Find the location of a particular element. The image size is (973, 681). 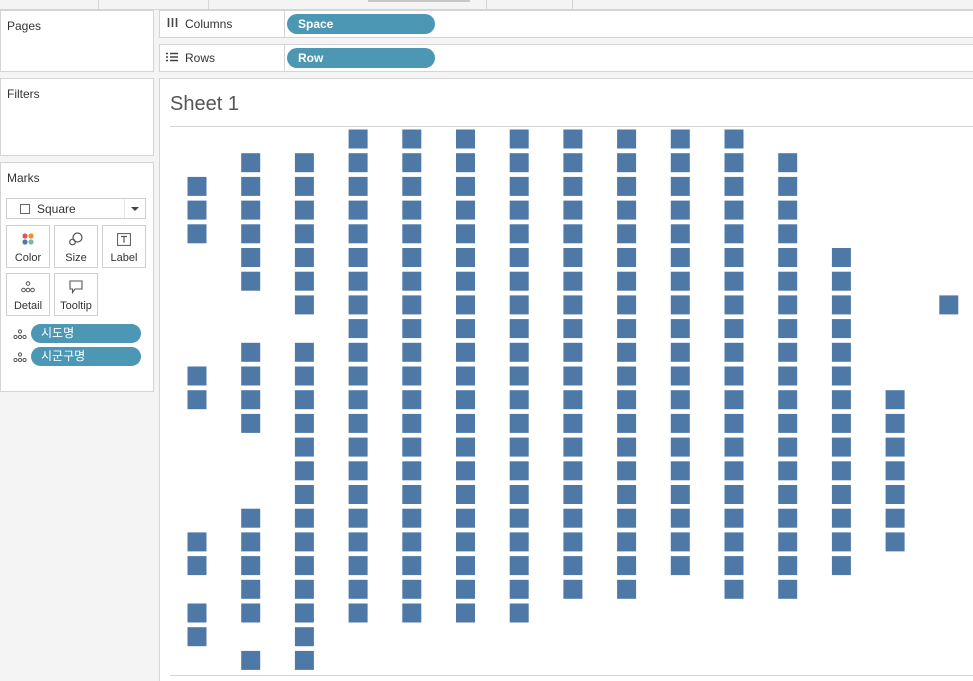

pages-card: Pages is located at coordinates (77, 41).